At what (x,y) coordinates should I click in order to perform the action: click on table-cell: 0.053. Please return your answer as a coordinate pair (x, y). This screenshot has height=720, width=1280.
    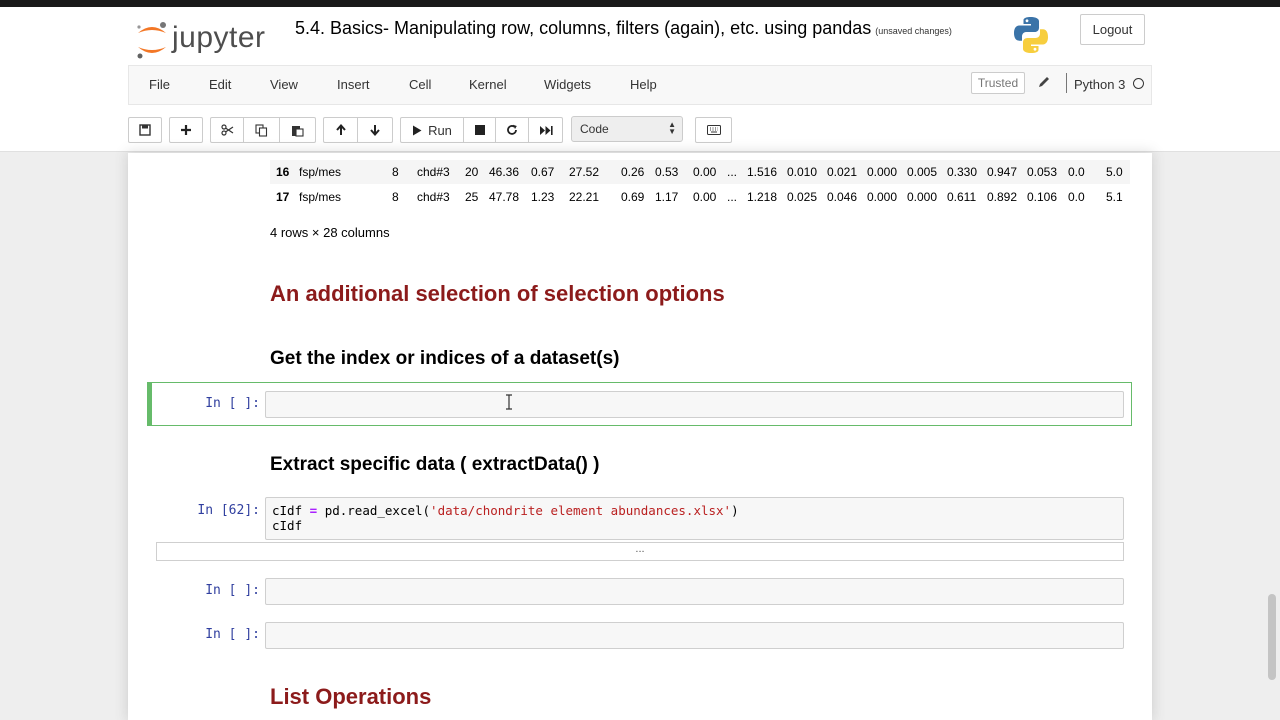
    Looking at the image, I should click on (1042, 172).